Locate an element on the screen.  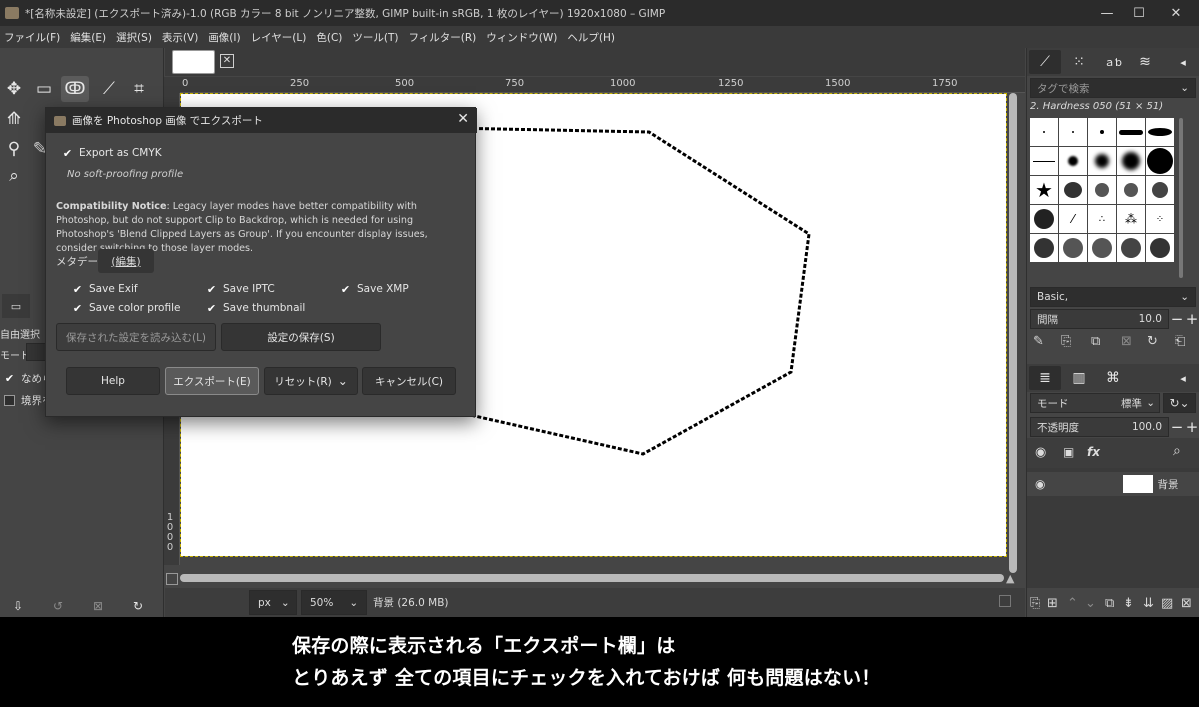
clone-icon: ⚲ is located at coordinates (14, 149).